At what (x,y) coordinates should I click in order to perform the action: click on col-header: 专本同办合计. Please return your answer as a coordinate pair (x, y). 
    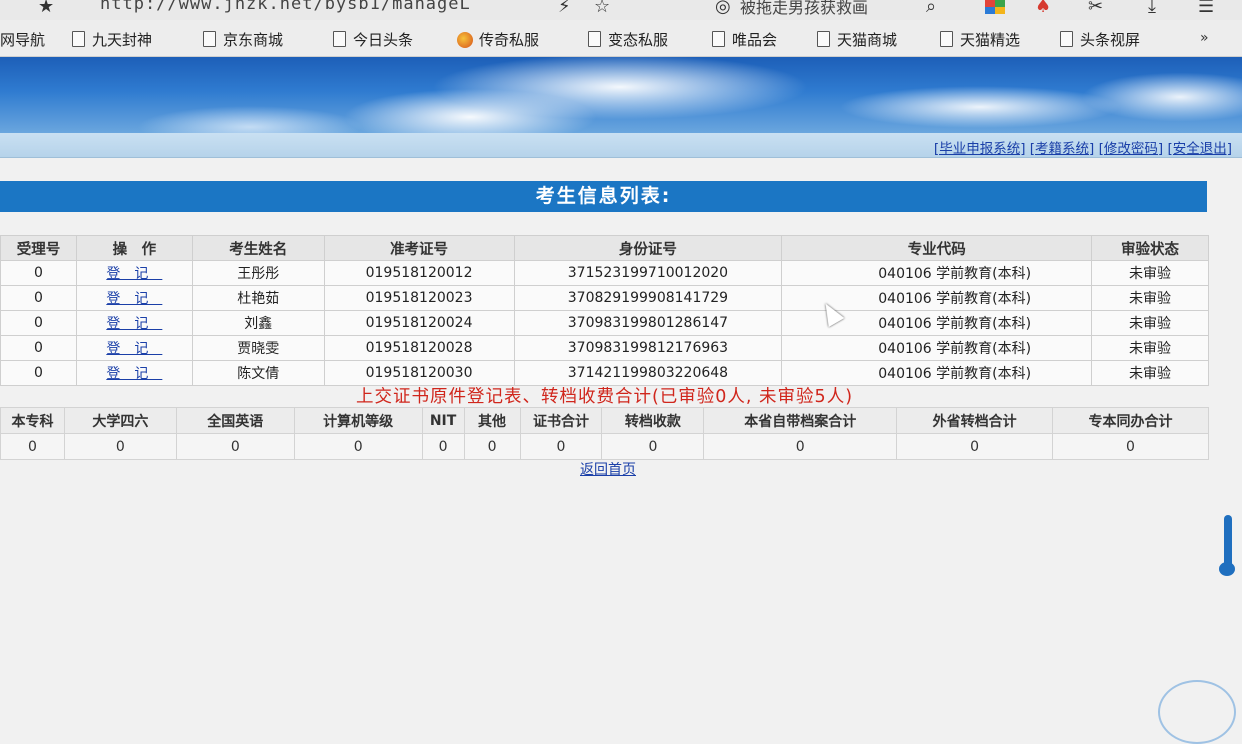
    Looking at the image, I should click on (1130, 420).